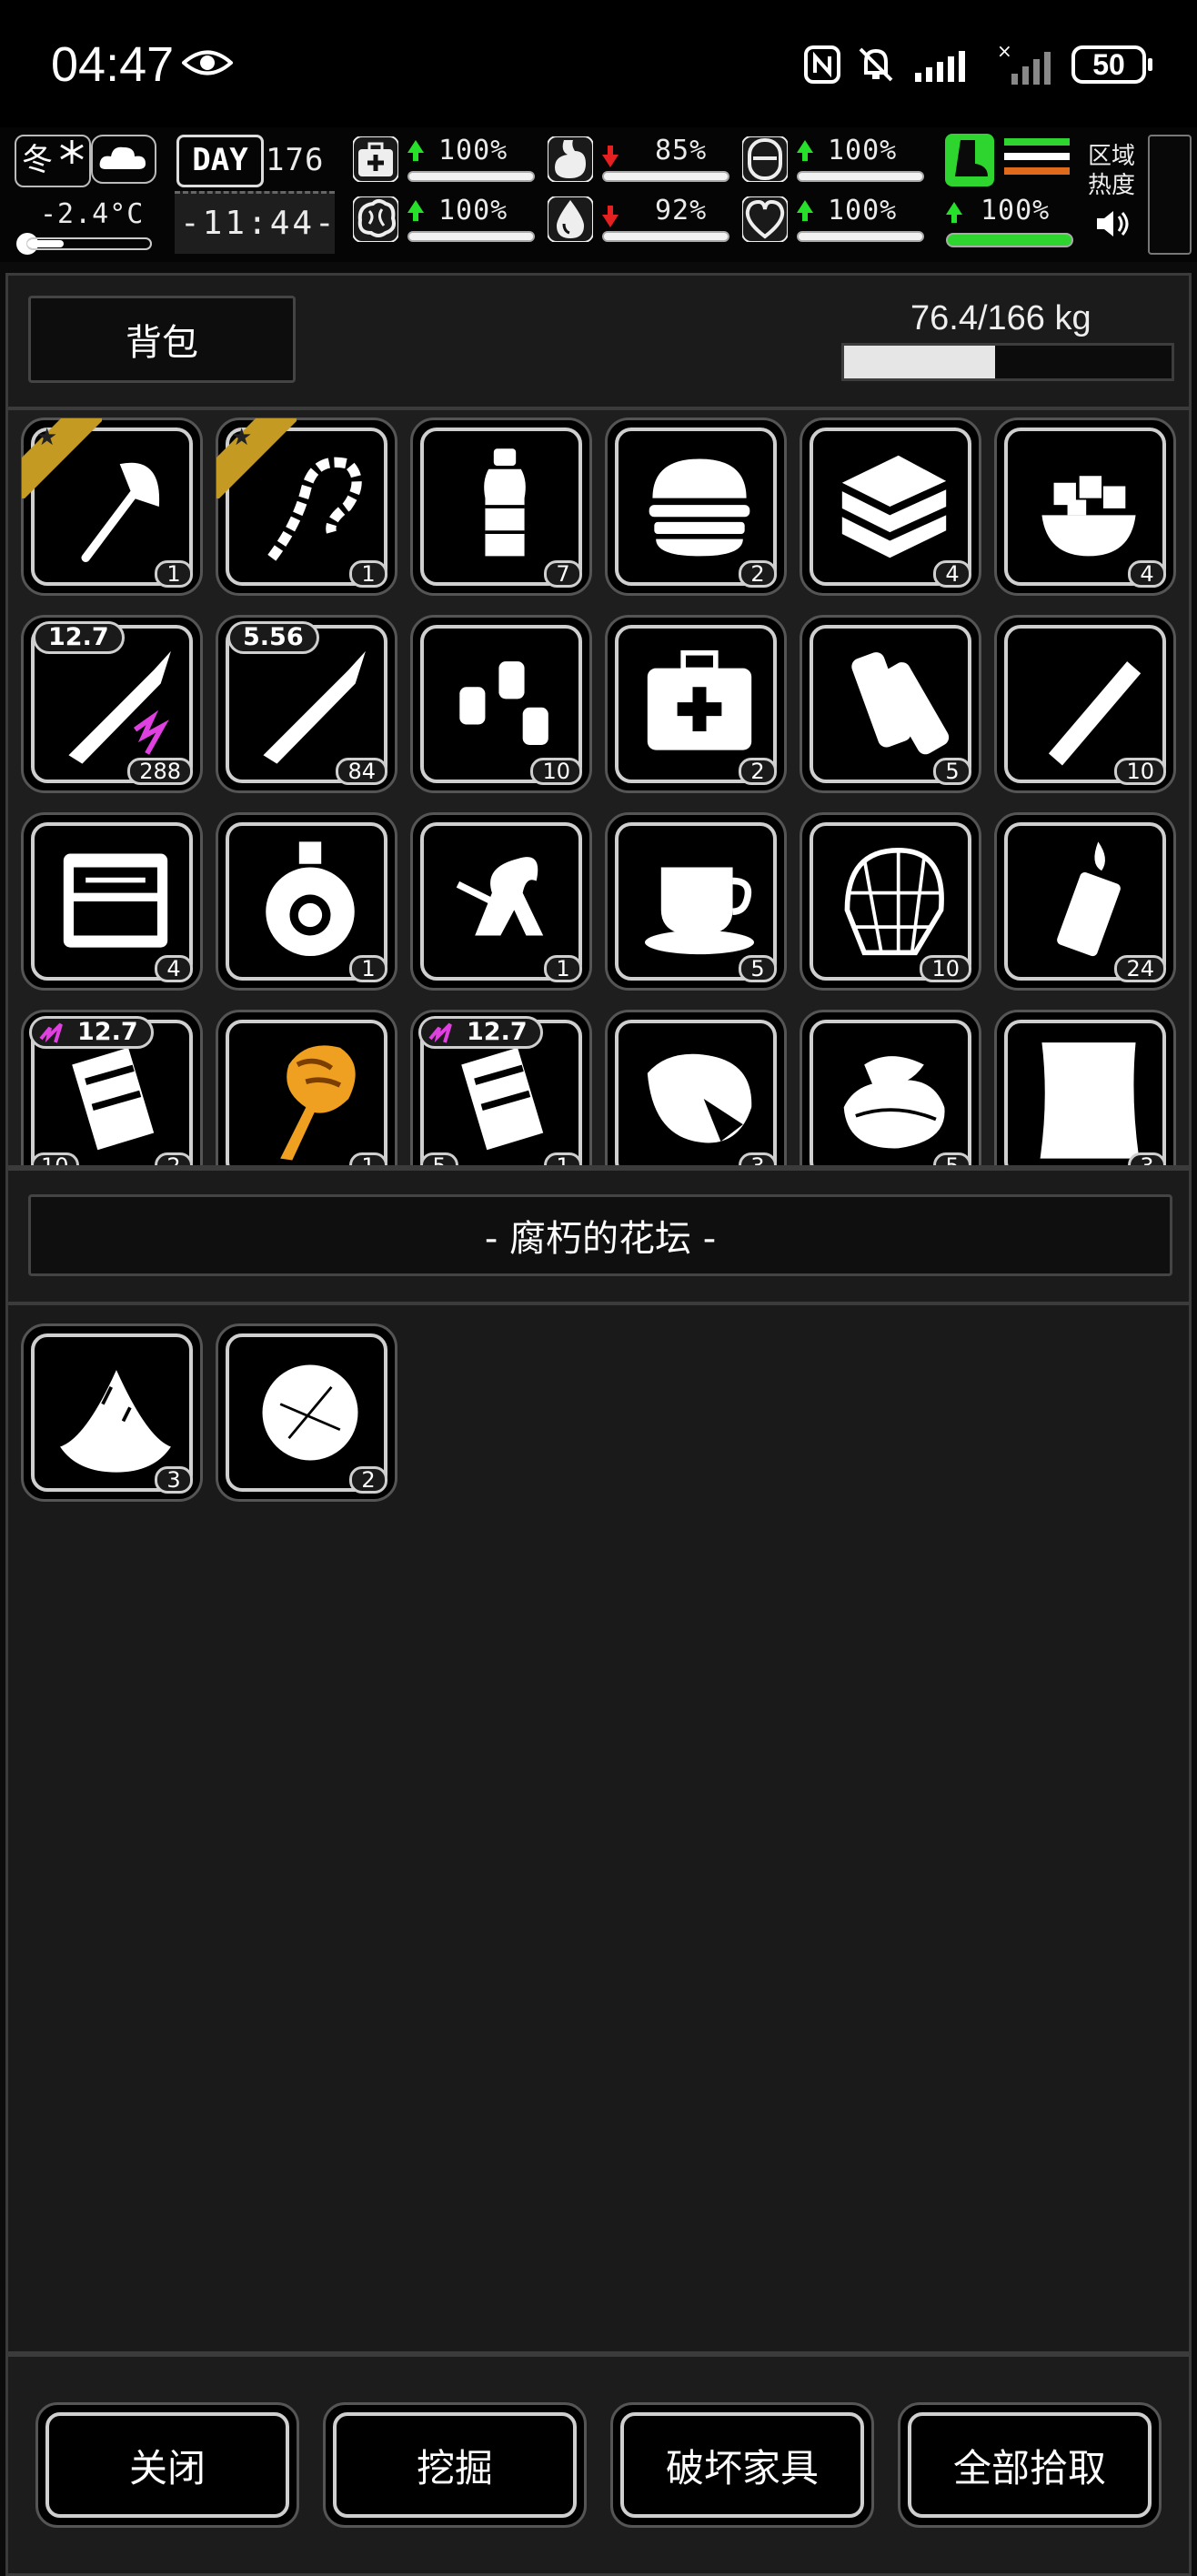 The height and width of the screenshot is (2576, 1197). Describe the element at coordinates (969, 160) in the screenshot. I see `boot-icon` at that location.